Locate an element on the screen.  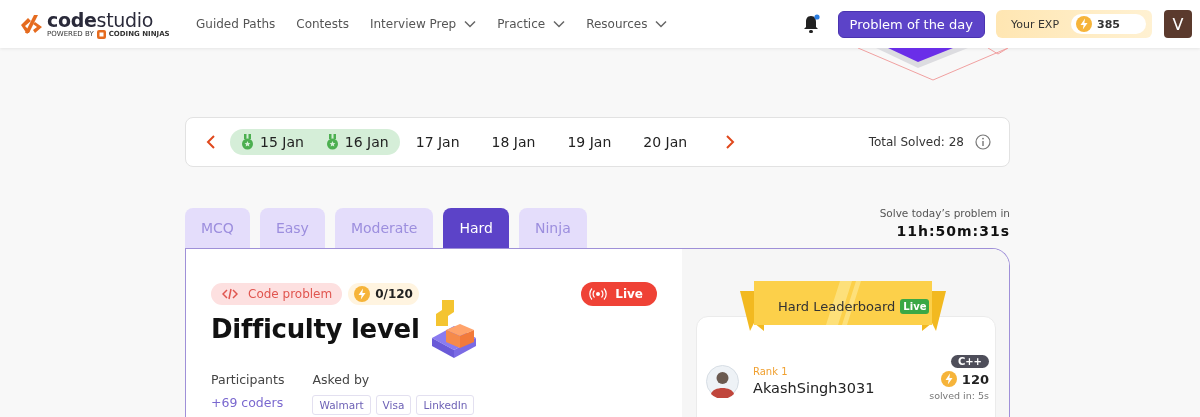
code-problem-tag: Code problem is located at coordinates (277, 294).